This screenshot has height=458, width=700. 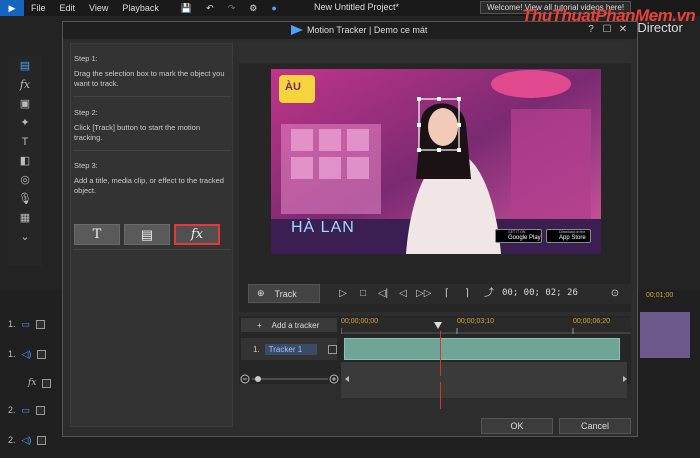 What do you see at coordinates (140, 8) in the screenshot?
I see `menu-playback: Playback` at bounding box center [140, 8].